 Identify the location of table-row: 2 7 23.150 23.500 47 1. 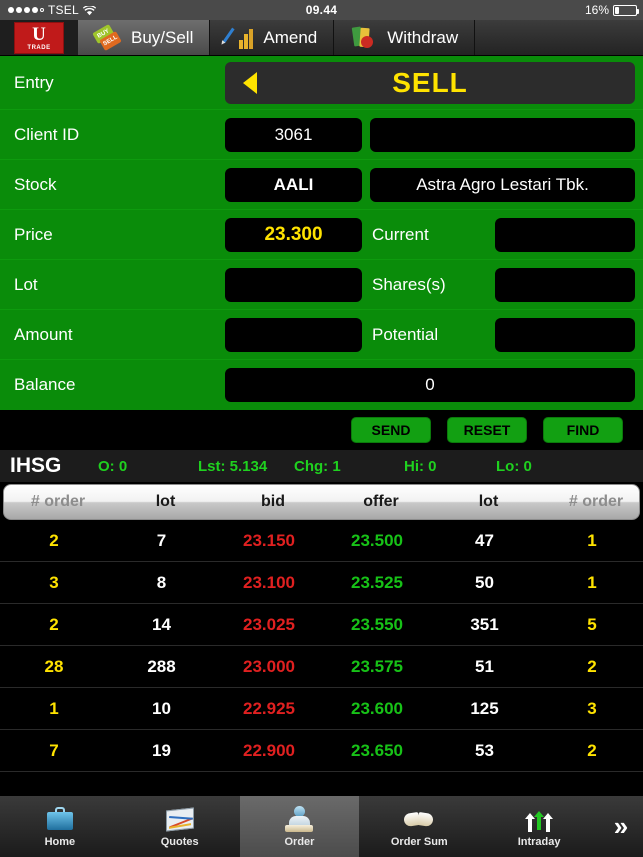
(321, 541).